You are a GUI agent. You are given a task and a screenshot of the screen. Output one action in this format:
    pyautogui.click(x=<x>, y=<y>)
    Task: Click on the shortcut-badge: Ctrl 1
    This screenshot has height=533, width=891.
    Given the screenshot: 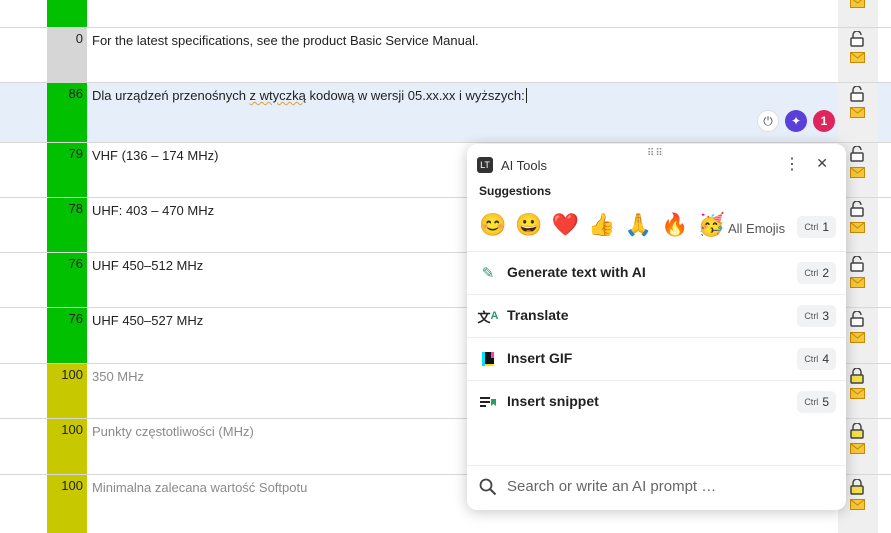 What is the action you would take?
    pyautogui.click(x=816, y=227)
    